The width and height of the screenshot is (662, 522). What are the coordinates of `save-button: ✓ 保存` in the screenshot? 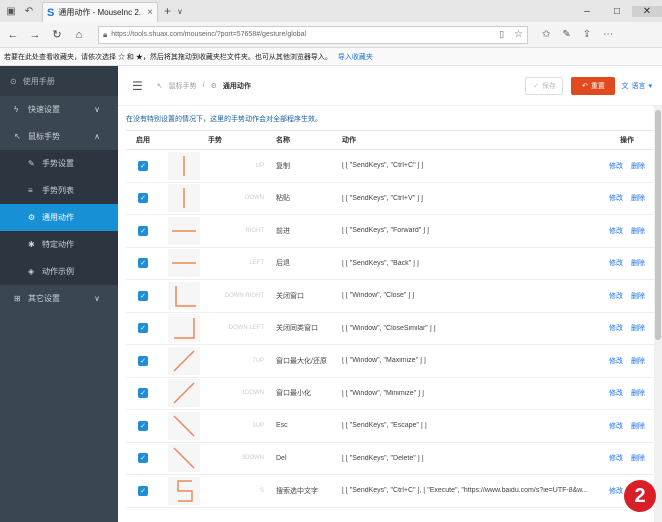 It's located at (544, 85).